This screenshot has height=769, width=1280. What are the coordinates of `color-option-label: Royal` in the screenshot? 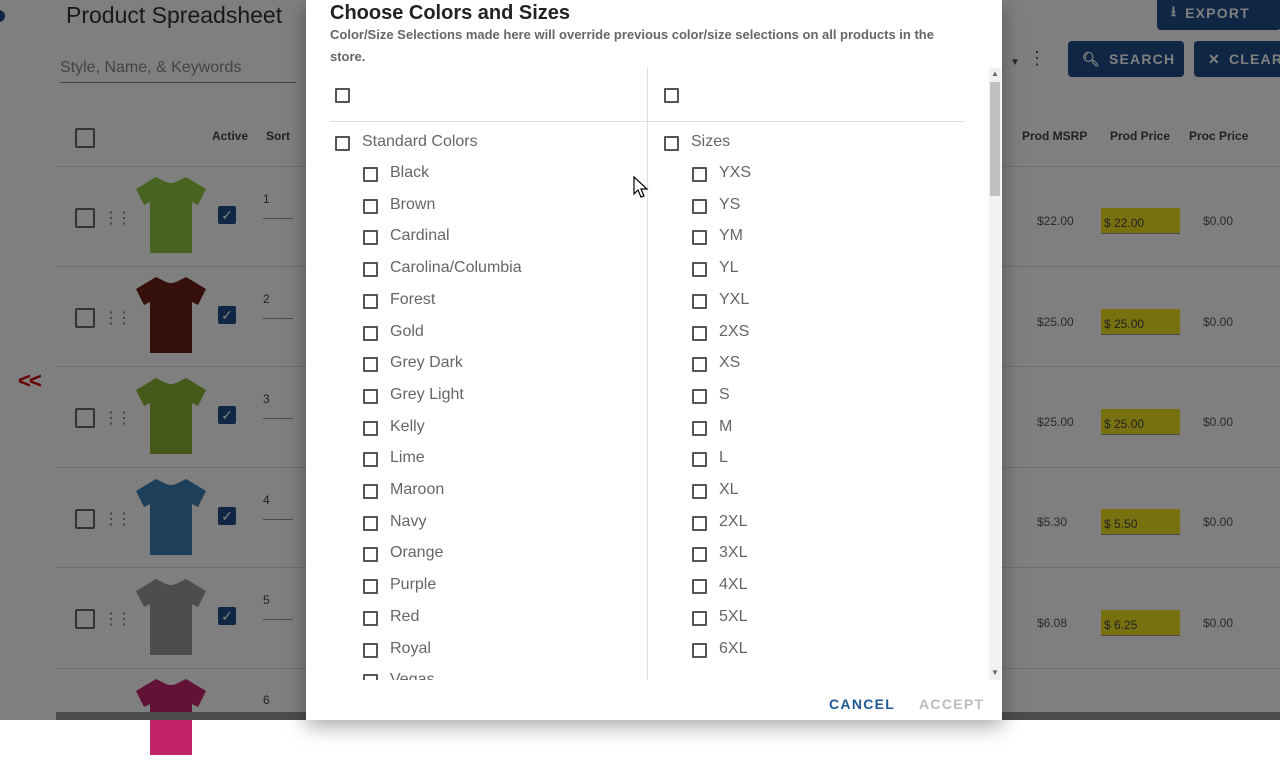 It's located at (410, 648).